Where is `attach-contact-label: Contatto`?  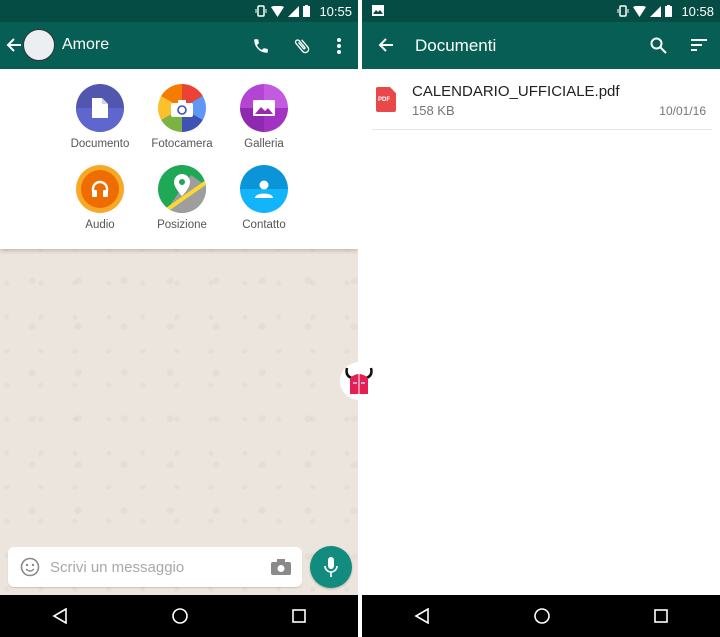 attach-contact-label: Contatto is located at coordinates (264, 225).